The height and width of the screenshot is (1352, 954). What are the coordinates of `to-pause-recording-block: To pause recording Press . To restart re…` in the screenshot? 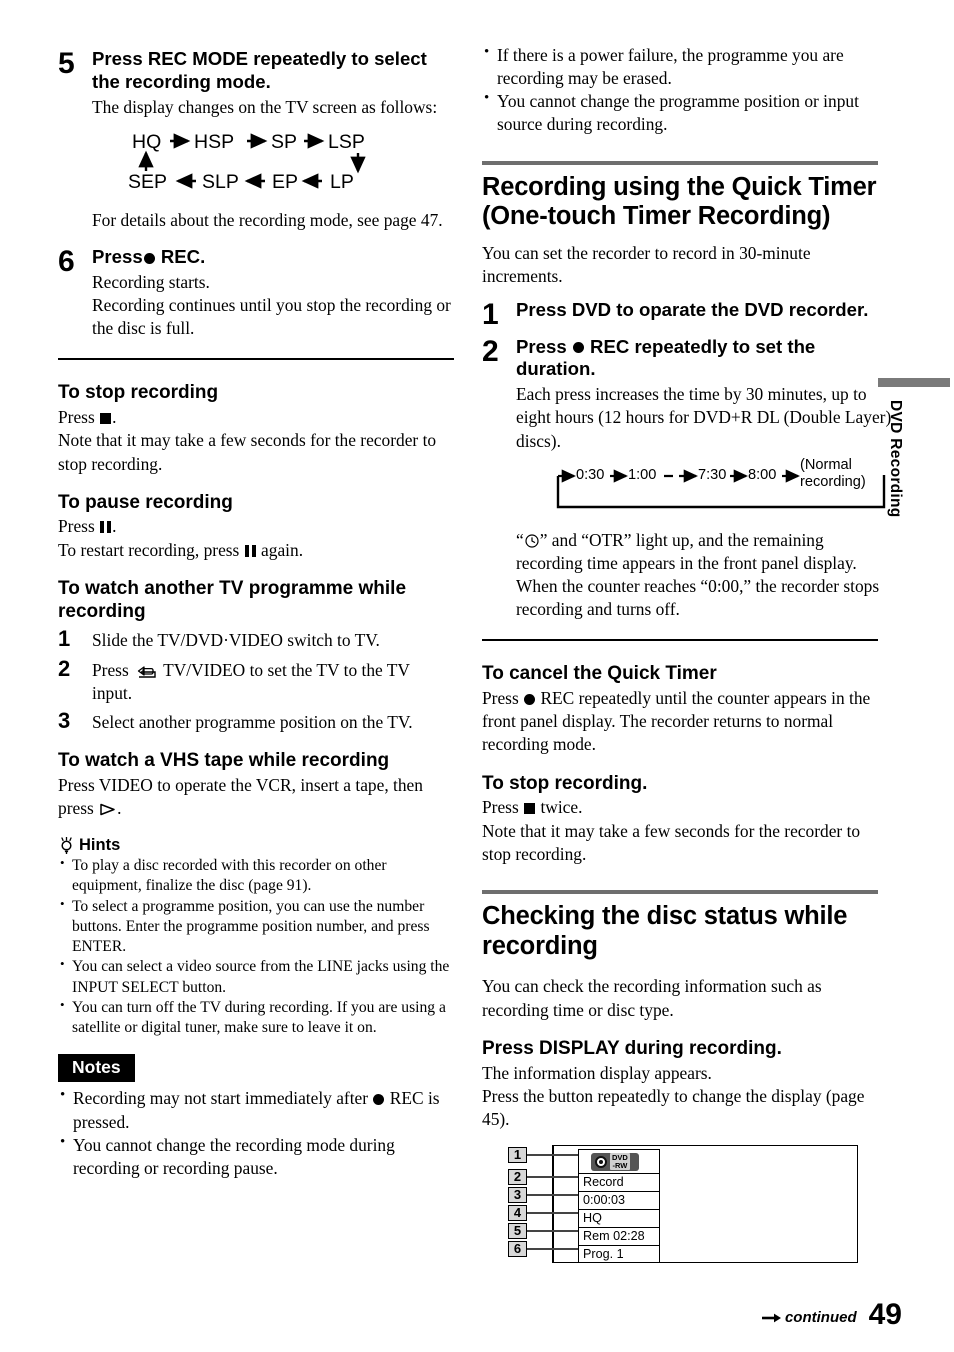 It's located at (256, 527).